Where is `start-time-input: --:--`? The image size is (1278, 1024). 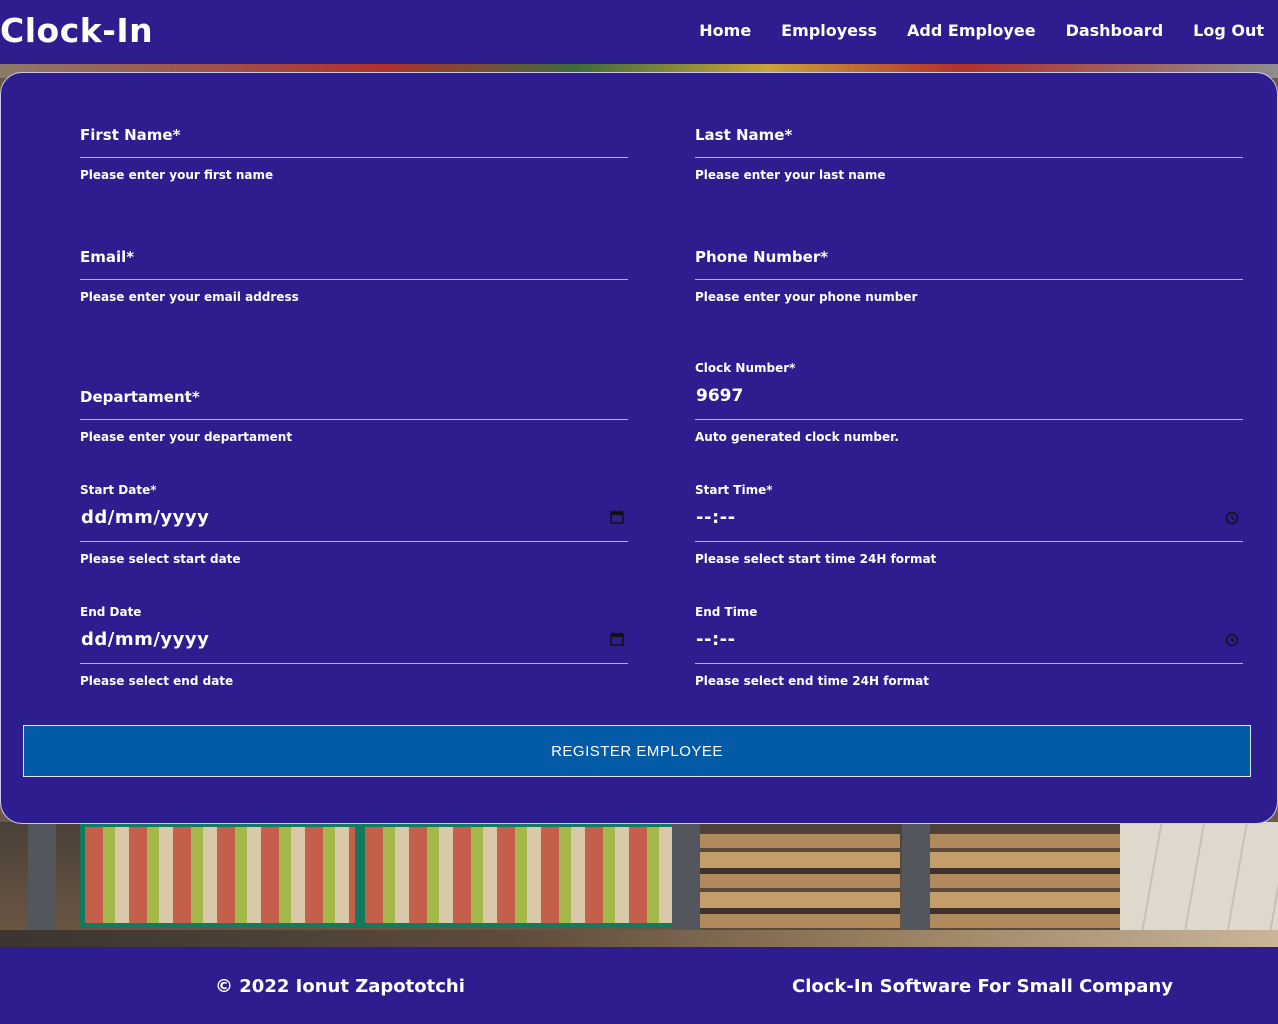
start-time-input: --:-- is located at coordinates (716, 517).